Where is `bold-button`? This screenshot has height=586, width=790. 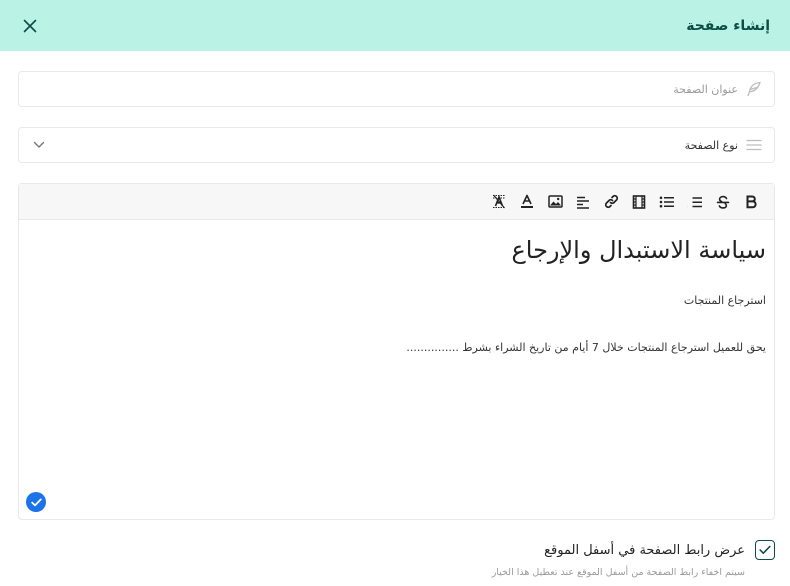 bold-button is located at coordinates (751, 202).